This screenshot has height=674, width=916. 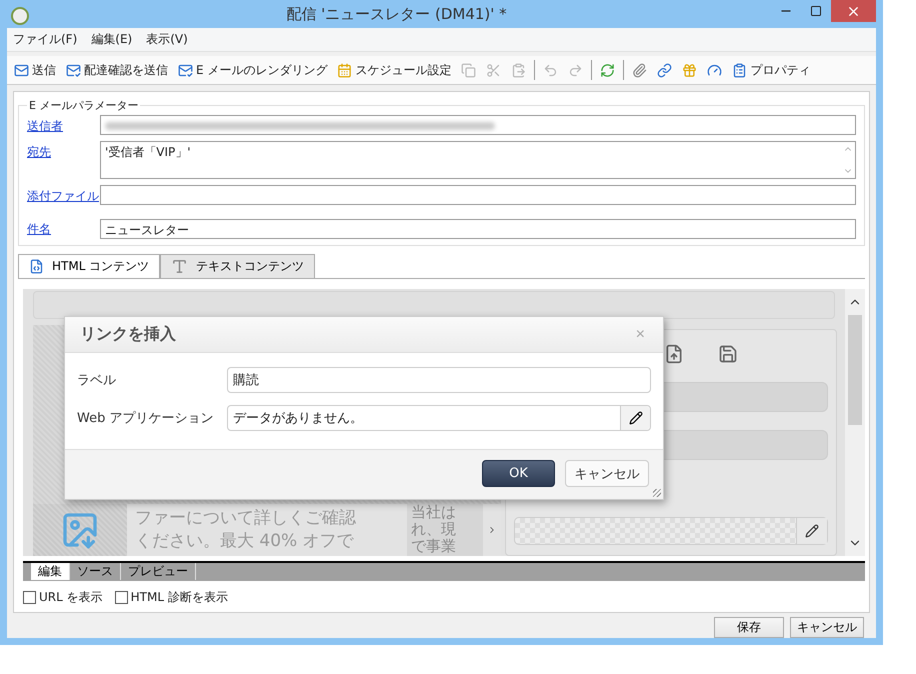 I want to click on toolbar-button: E メールのレンダリング, so click(x=253, y=70).